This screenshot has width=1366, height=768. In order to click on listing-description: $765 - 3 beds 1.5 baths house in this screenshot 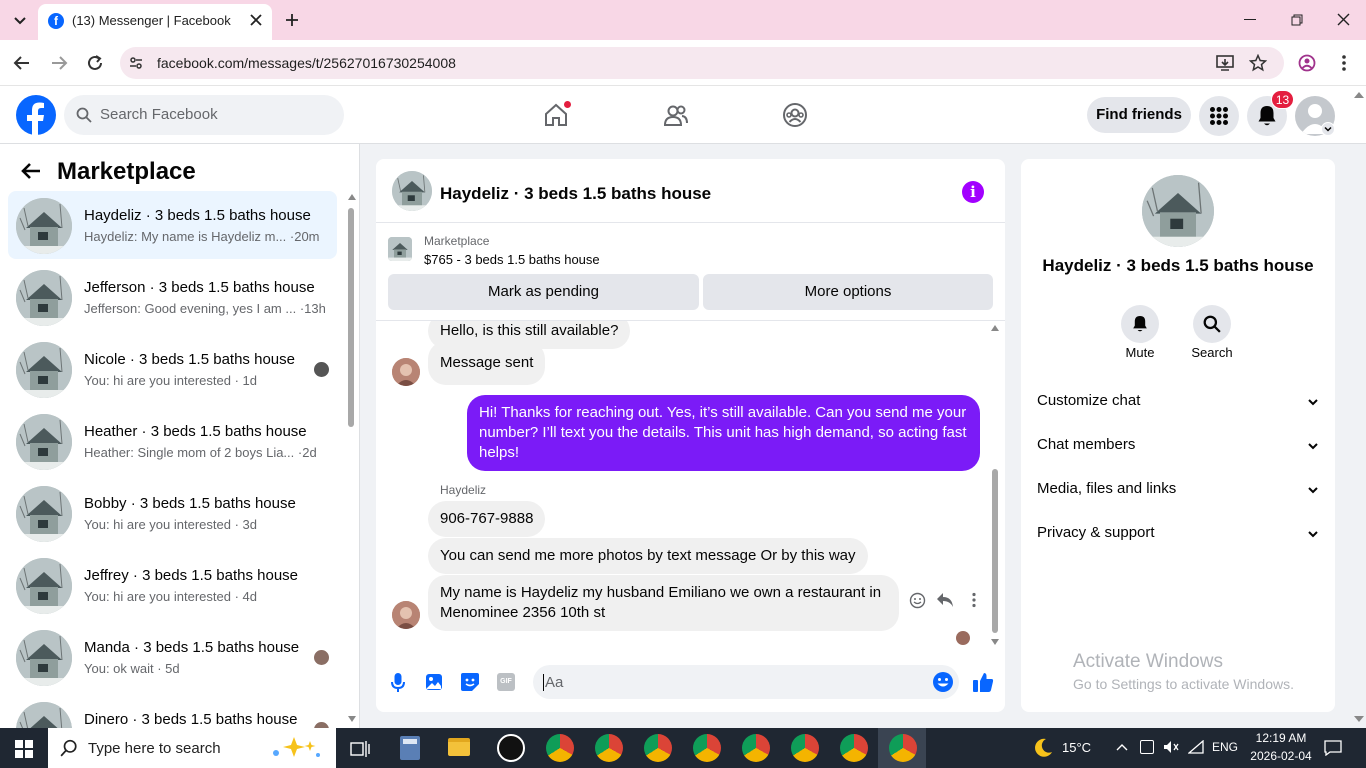, I will do `click(512, 259)`.